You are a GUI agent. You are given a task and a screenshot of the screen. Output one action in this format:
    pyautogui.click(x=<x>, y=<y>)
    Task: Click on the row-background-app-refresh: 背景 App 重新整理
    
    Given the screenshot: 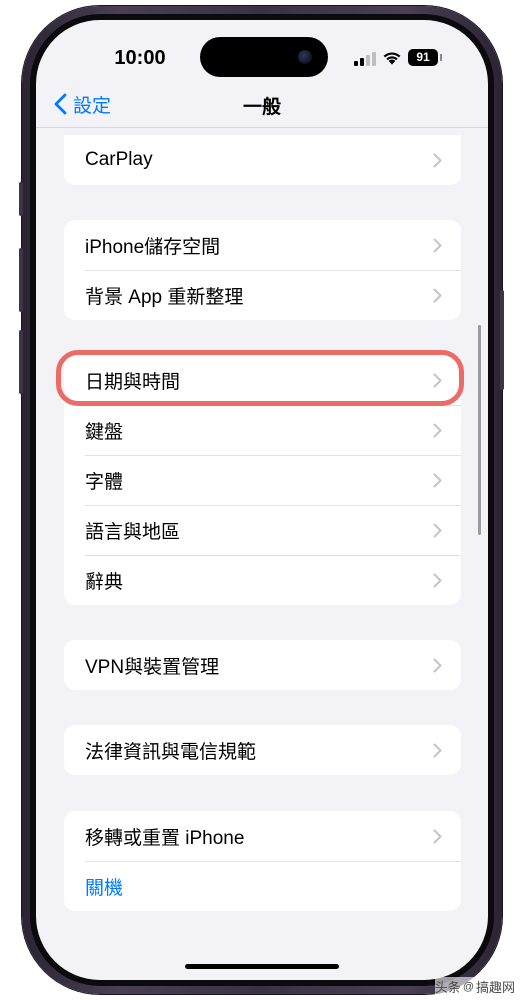 What is the action you would take?
    pyautogui.click(x=262, y=295)
    